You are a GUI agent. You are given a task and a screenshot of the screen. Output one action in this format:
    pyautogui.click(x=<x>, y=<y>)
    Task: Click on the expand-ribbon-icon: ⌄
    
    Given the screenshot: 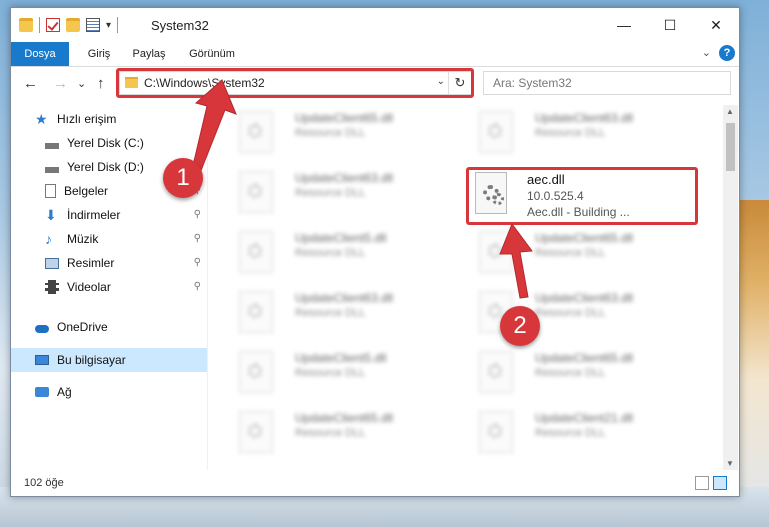 What is the action you would take?
    pyautogui.click(x=706, y=52)
    